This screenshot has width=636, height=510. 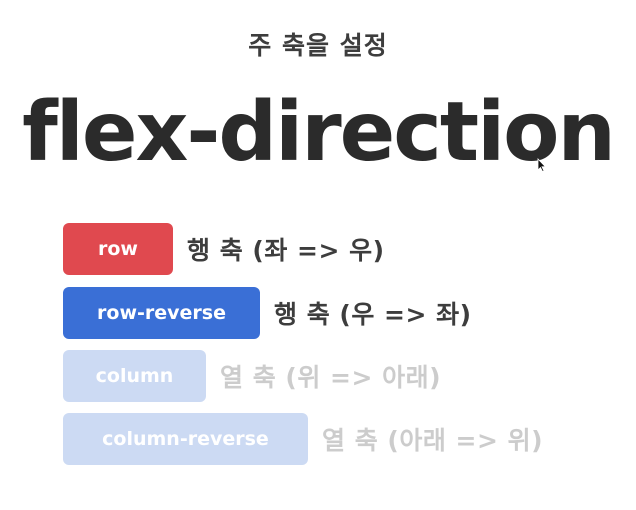 I want to click on value-badge-row-reverse: row-reverse, so click(x=161, y=313).